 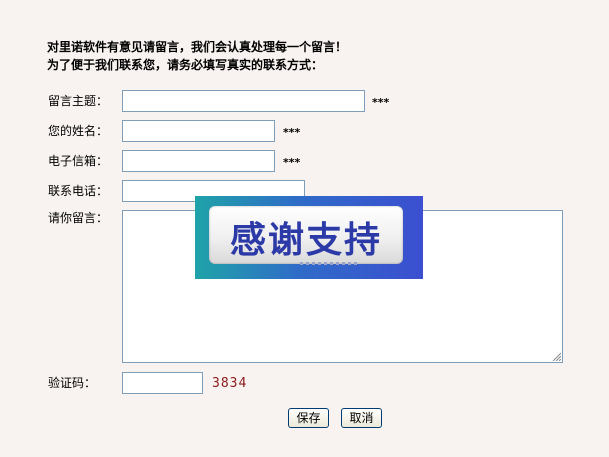 What do you see at coordinates (308, 418) in the screenshot?
I see `save-button: 保存` at bounding box center [308, 418].